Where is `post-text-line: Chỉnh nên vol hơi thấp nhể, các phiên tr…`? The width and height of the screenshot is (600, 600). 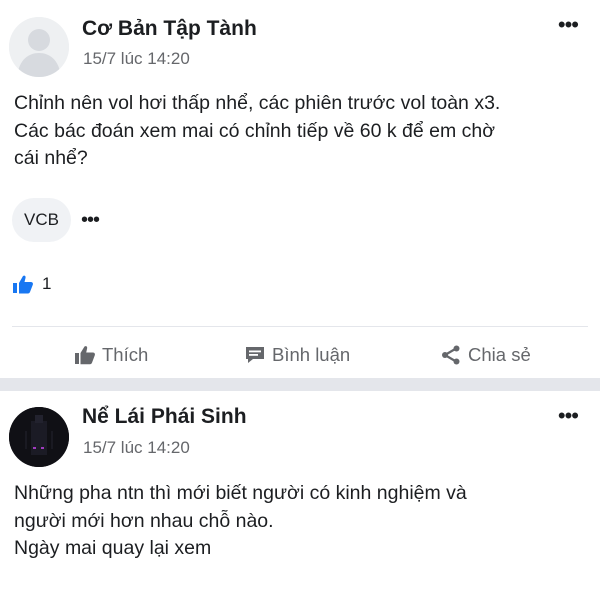
post-text-line: Chỉnh nên vol hơi thấp nhể, các phiên tr… is located at coordinates (257, 103).